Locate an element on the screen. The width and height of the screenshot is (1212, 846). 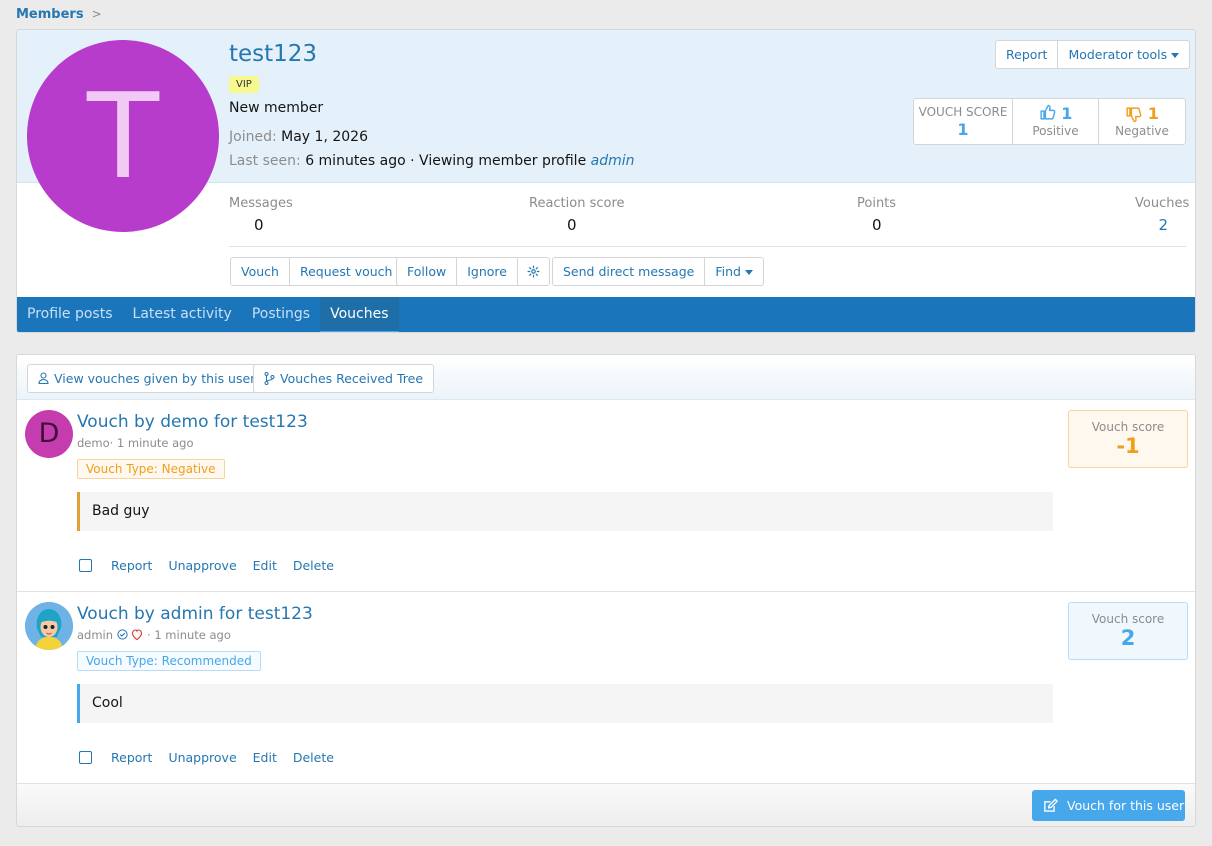
negative-cell: 1 Negative is located at coordinates (1142, 121).